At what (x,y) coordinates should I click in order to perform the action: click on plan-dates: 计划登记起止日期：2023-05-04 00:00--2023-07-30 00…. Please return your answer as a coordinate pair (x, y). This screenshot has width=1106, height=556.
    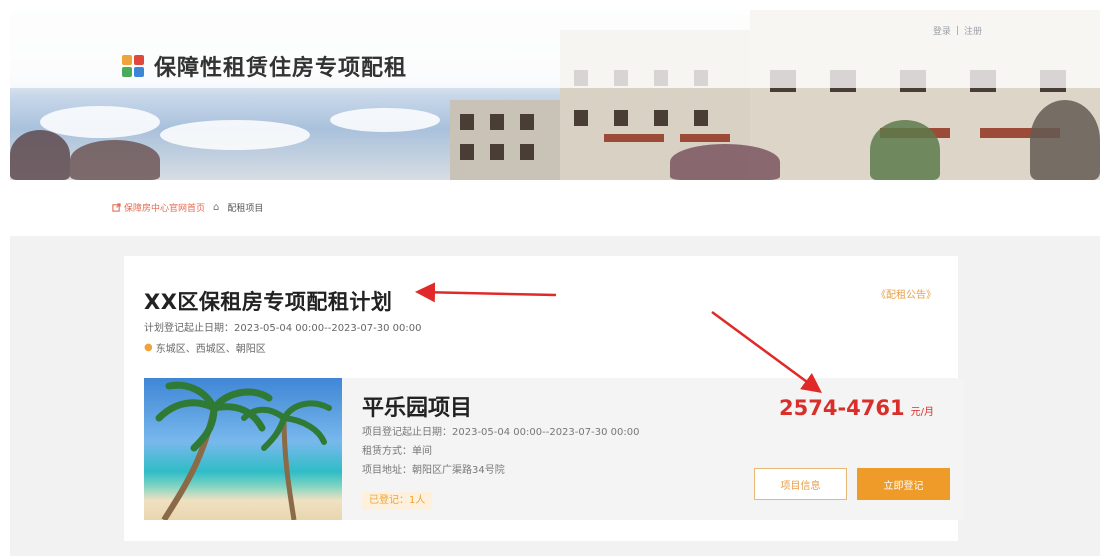
    Looking at the image, I should click on (283, 328).